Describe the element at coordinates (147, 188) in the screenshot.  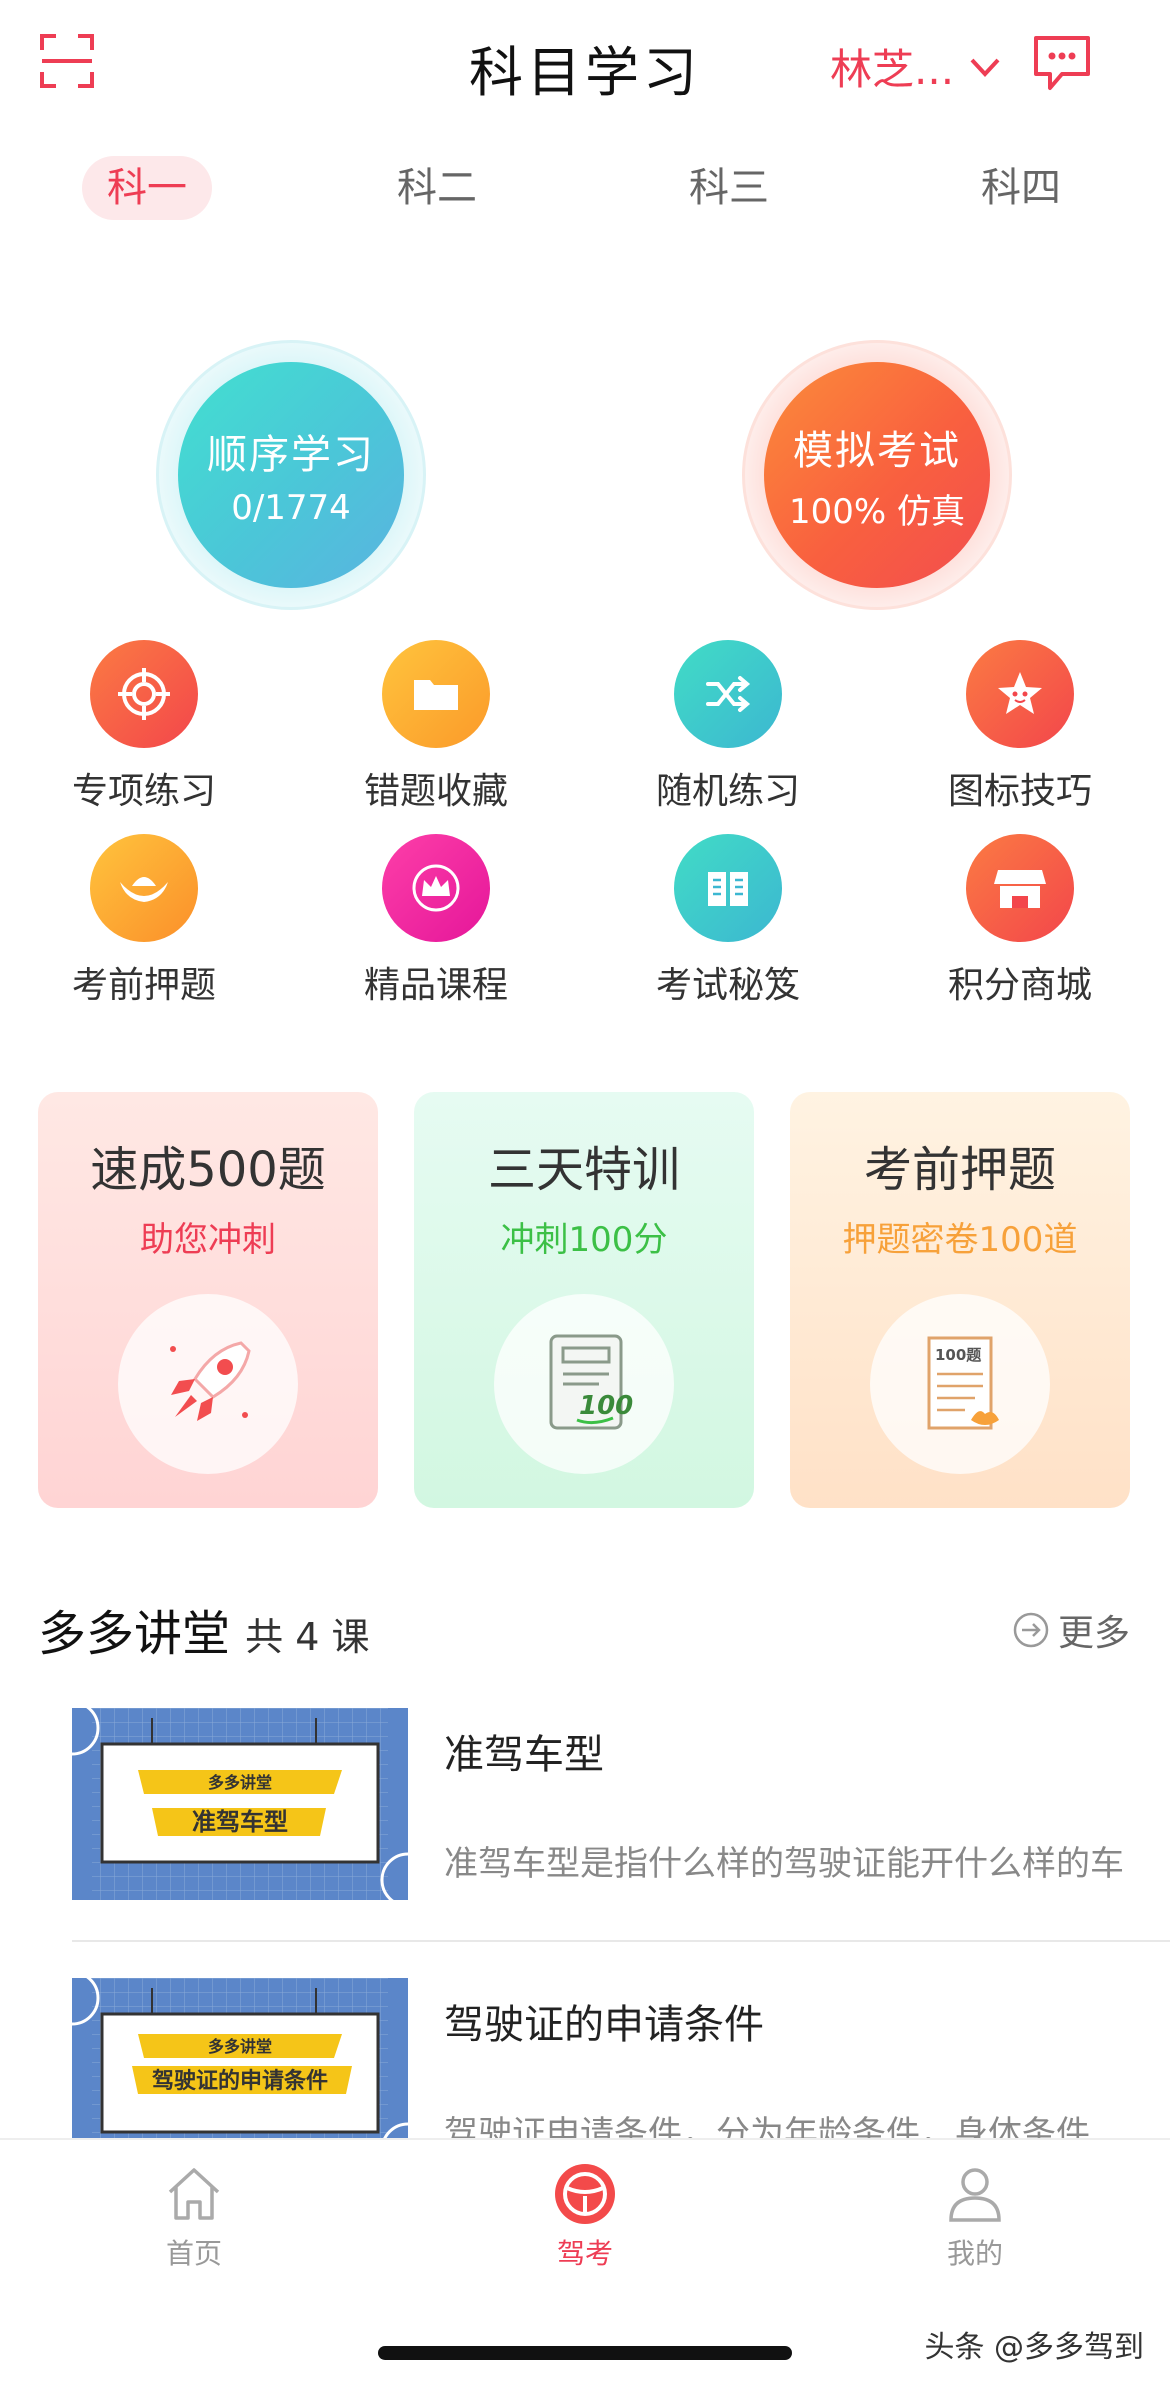
I see `tab-subject-1: 科一` at that location.